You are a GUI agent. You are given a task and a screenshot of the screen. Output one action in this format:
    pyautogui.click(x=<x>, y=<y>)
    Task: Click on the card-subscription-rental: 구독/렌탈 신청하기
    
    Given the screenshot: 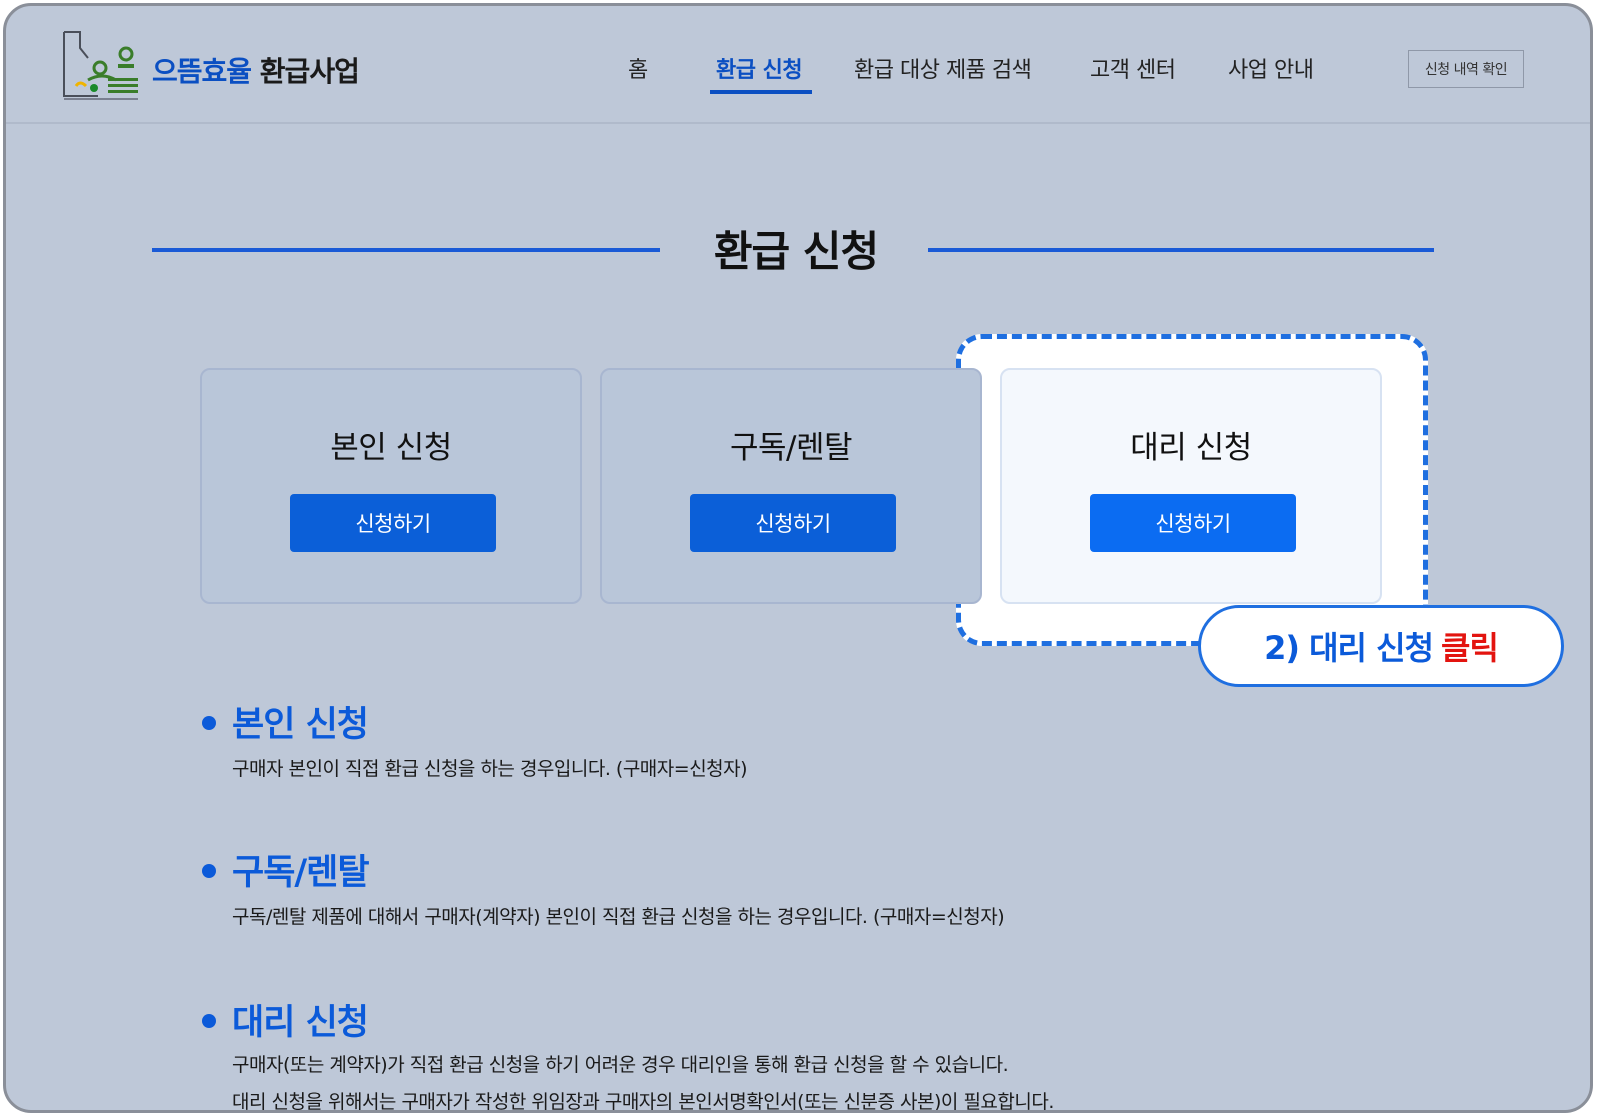 What is the action you would take?
    pyautogui.click(x=791, y=486)
    